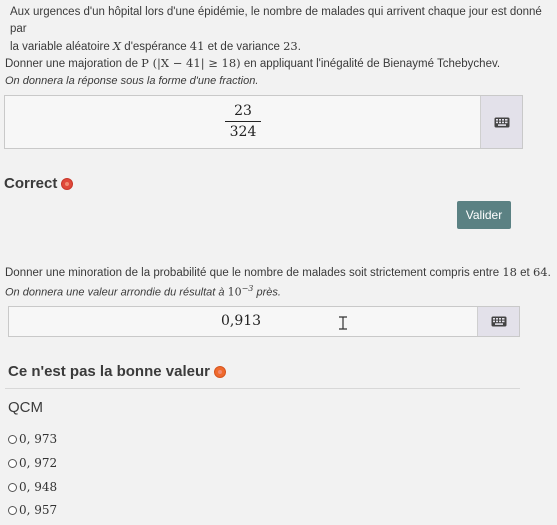  What do you see at coordinates (267, 292) in the screenshot?
I see `q2-instr-suffix: près.` at bounding box center [267, 292].